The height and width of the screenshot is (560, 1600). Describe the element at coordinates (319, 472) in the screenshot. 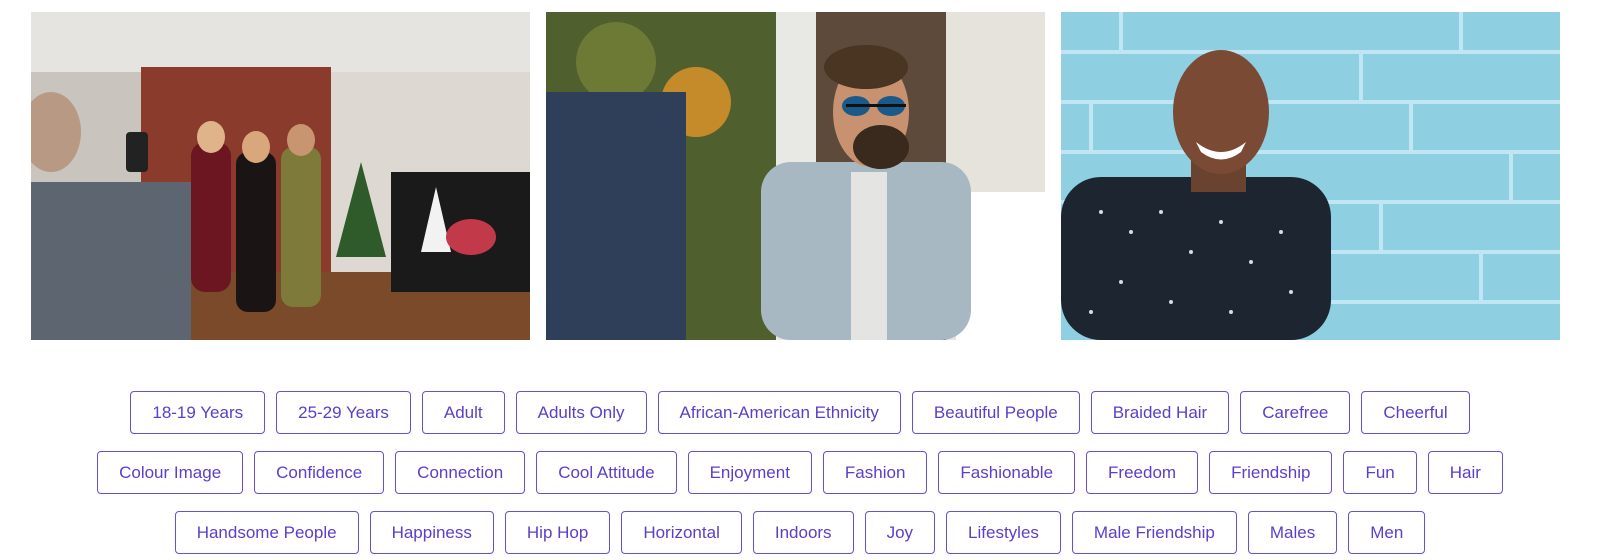

I see `tag-button: Confidence` at that location.